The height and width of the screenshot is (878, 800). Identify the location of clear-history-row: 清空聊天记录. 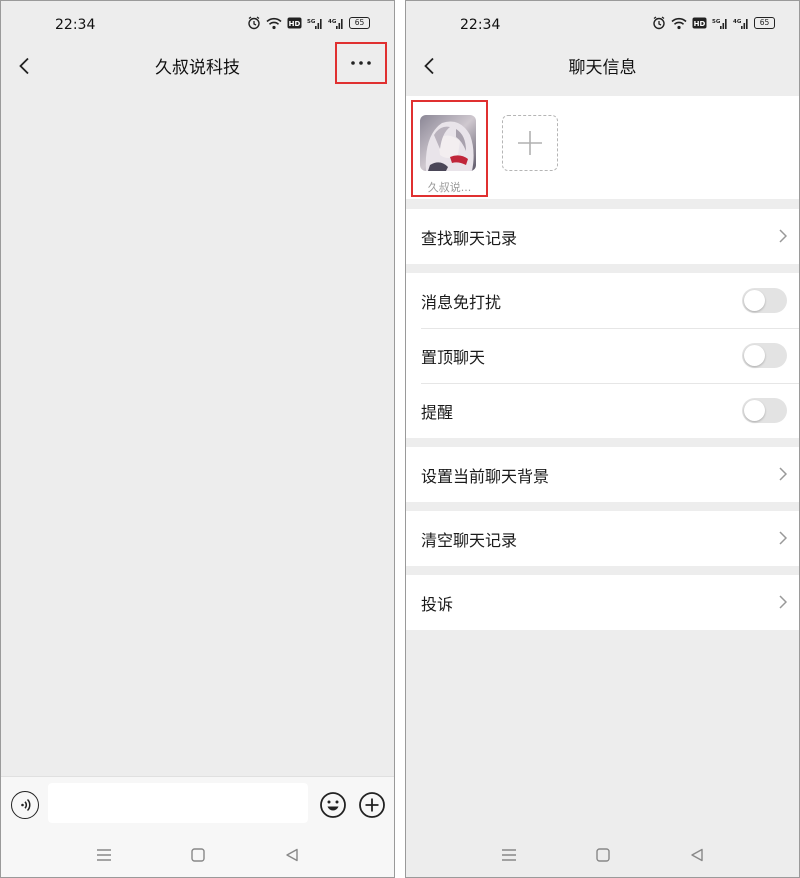
(602, 538).